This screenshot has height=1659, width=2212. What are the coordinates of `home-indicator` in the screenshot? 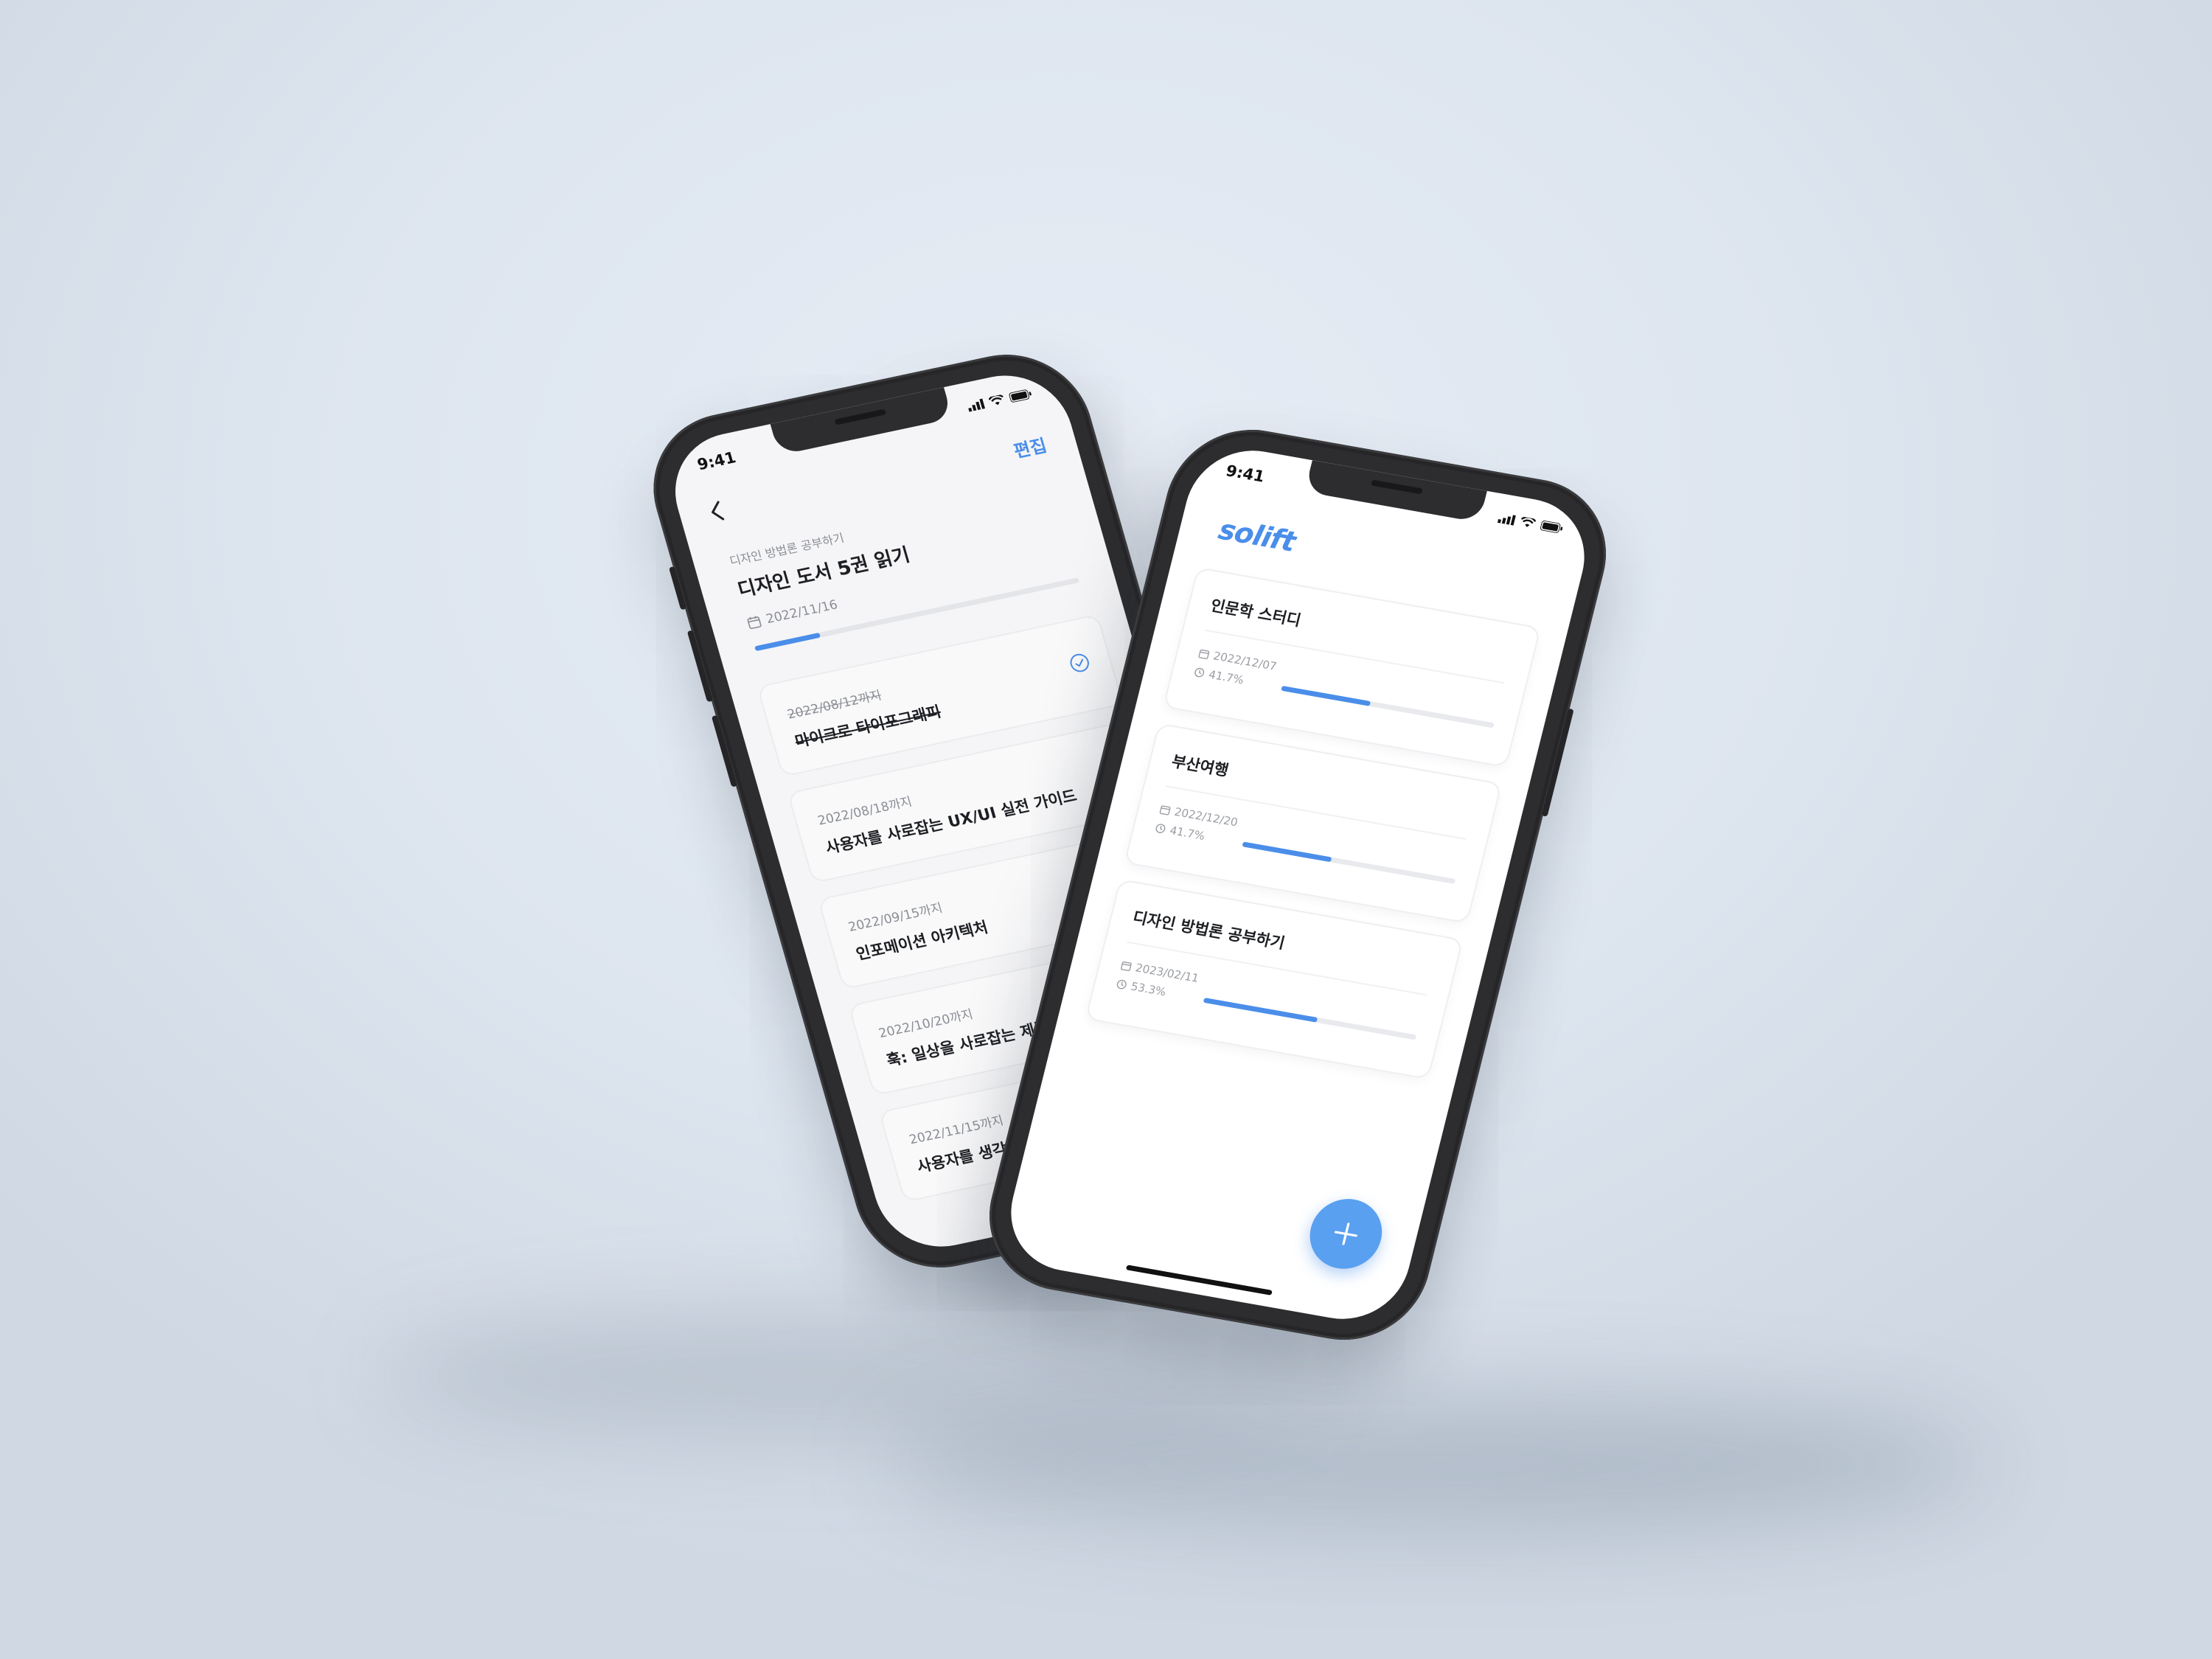 It's located at (1199, 1280).